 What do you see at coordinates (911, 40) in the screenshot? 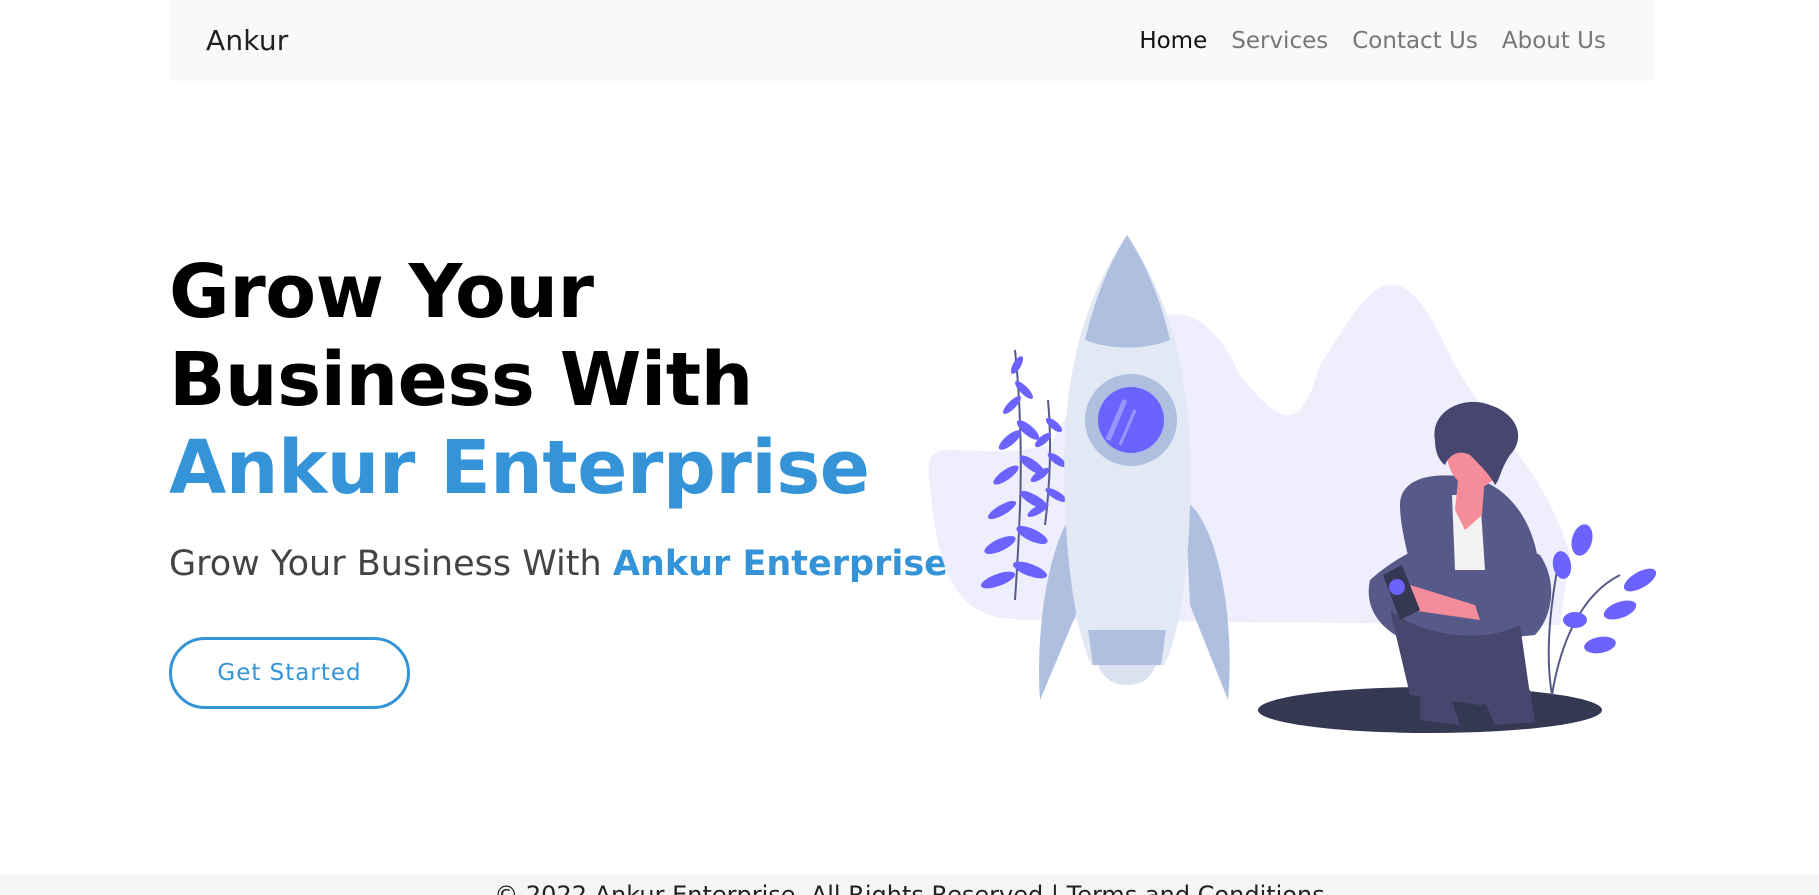
I see `navbar: Ankur Home Services Contact Us About Us` at bounding box center [911, 40].